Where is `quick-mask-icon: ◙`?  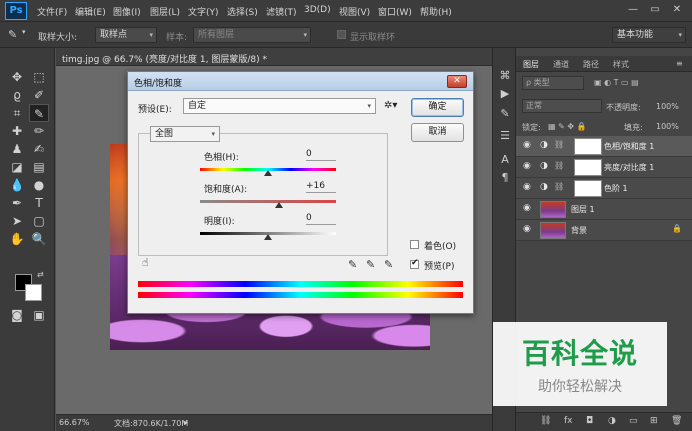
quick-mask-icon: ◙ is located at coordinates (17, 315).